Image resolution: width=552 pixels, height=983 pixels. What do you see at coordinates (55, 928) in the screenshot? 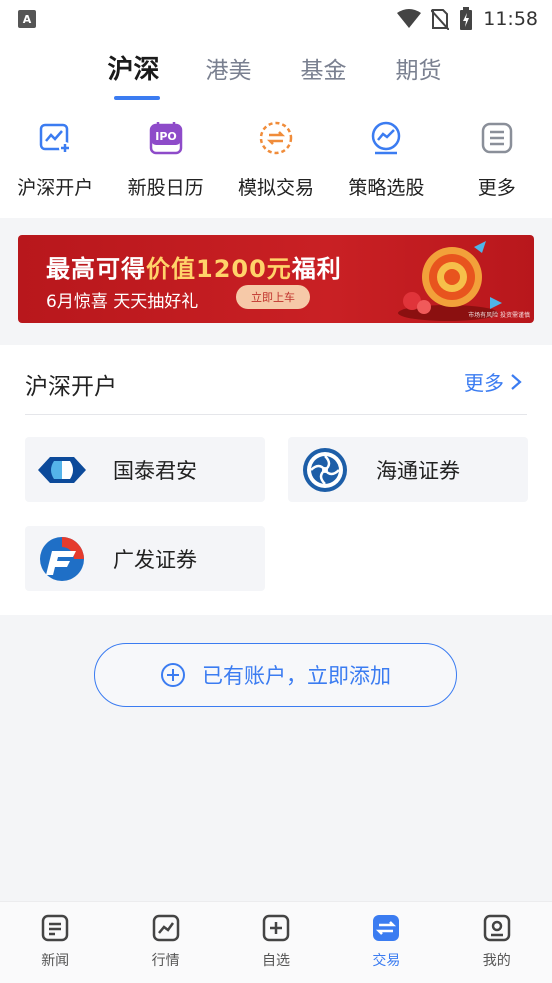
I see `news-icon` at bounding box center [55, 928].